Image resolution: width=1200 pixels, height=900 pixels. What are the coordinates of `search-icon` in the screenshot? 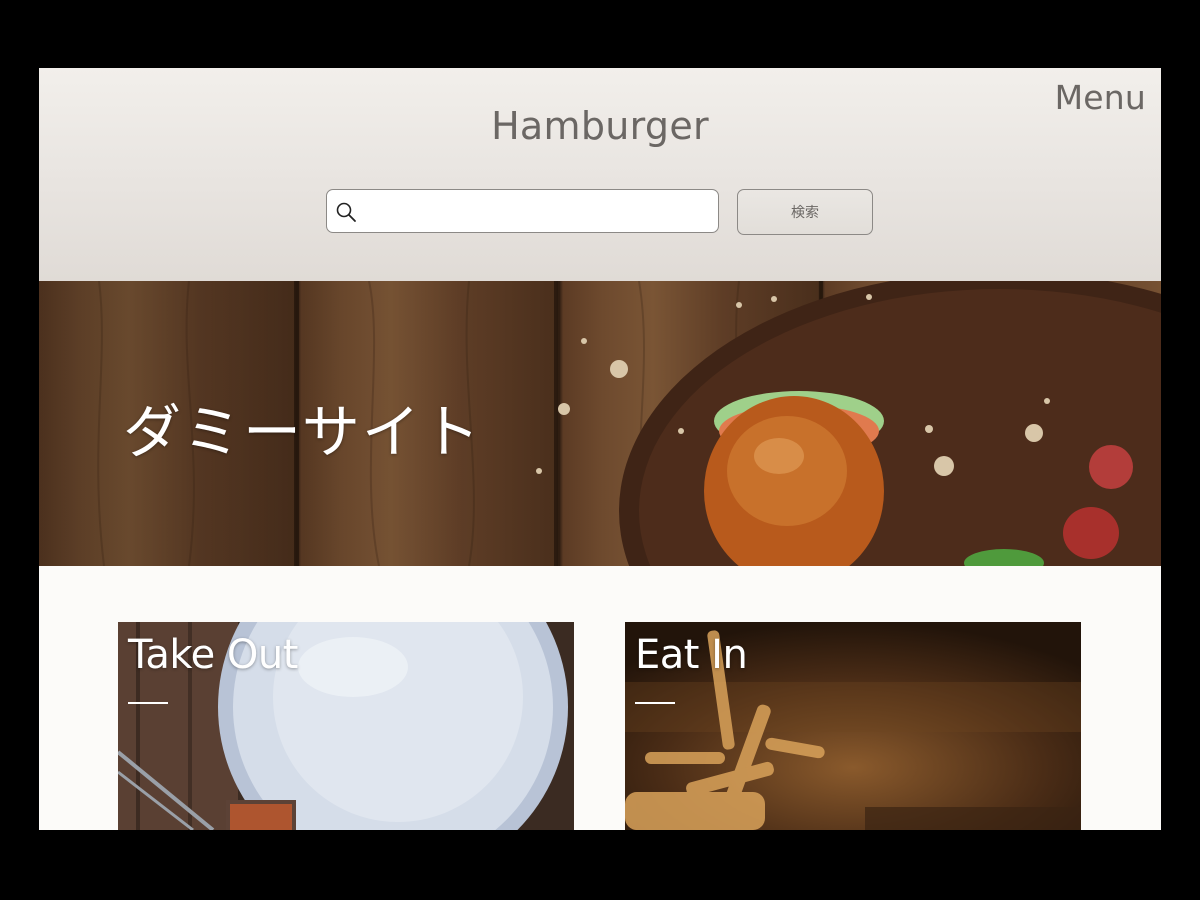 It's located at (346, 212).